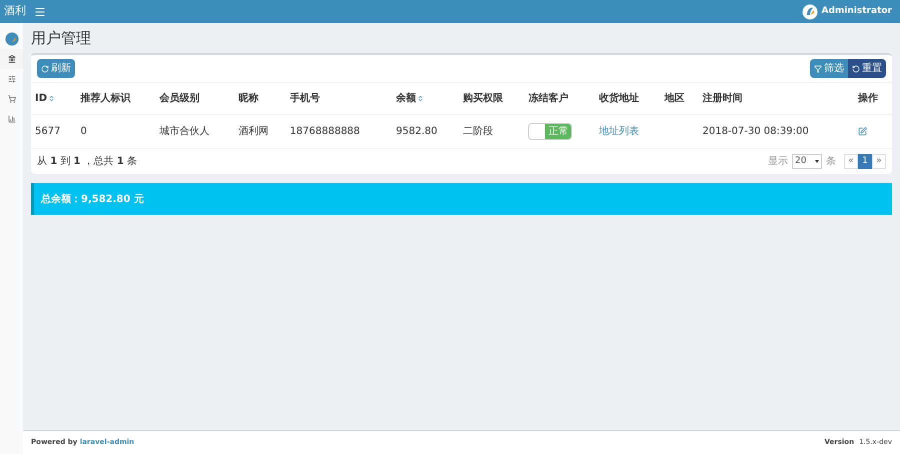 The width and height of the screenshot is (900, 454). What do you see at coordinates (776, 98) in the screenshot?
I see `column-header: 注册时间` at bounding box center [776, 98].